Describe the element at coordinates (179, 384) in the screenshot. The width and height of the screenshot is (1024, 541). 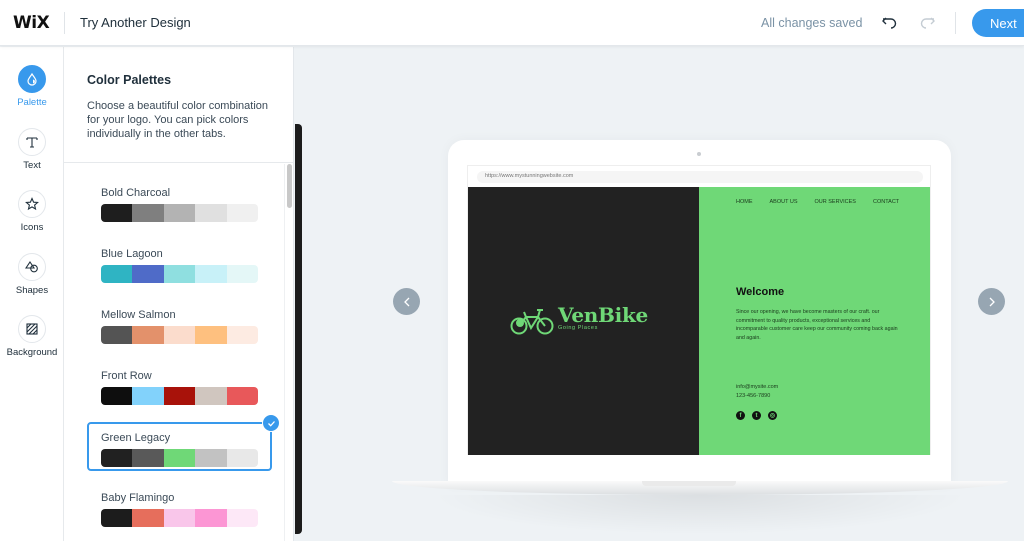
I see `palette-option: Front Row` at that location.